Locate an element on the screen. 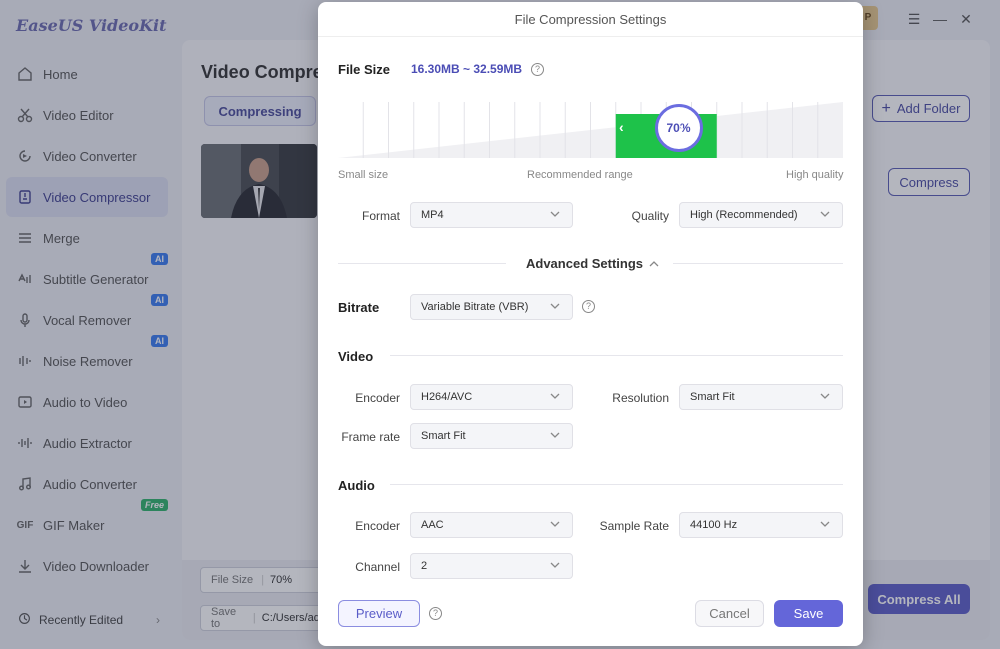 This screenshot has width=1000, height=649. file-size-range: 16.30MB ~ 32.59MB is located at coordinates (467, 69).